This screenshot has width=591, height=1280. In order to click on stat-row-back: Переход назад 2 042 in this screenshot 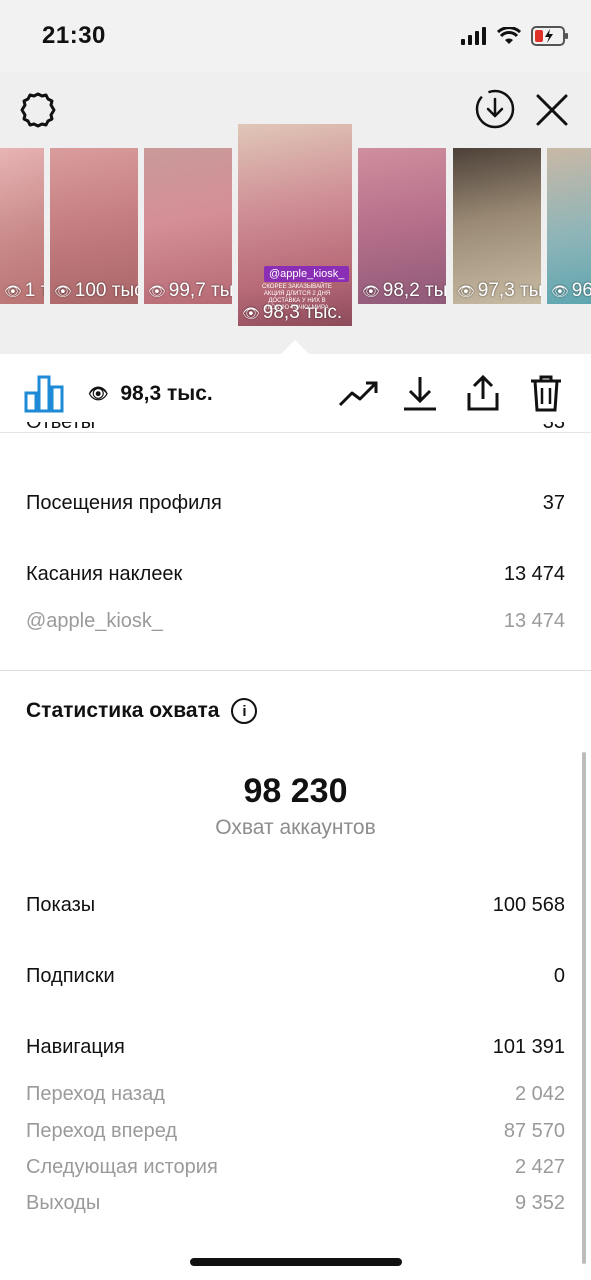, I will do `click(295, 1094)`.